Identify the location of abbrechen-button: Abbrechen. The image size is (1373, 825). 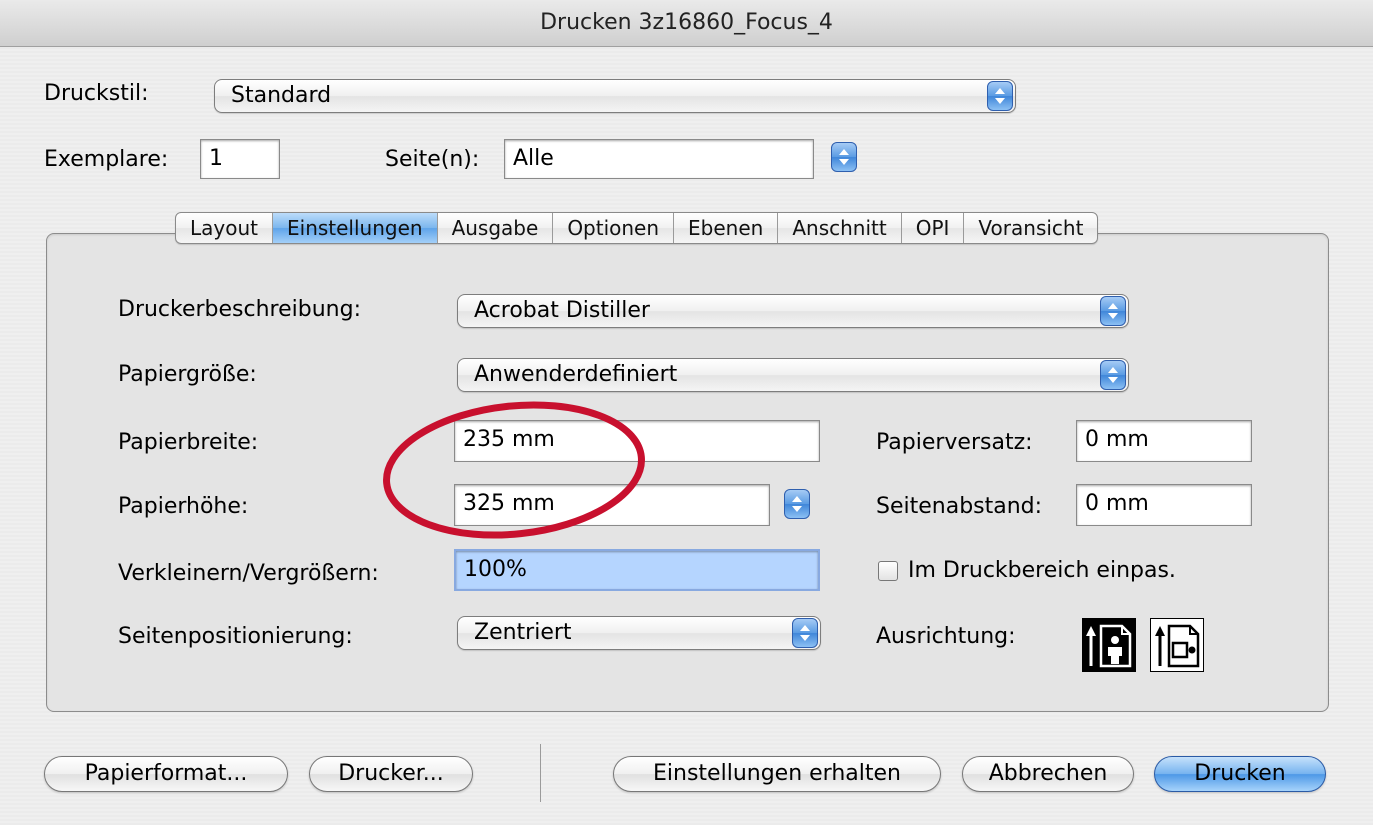
(1048, 774).